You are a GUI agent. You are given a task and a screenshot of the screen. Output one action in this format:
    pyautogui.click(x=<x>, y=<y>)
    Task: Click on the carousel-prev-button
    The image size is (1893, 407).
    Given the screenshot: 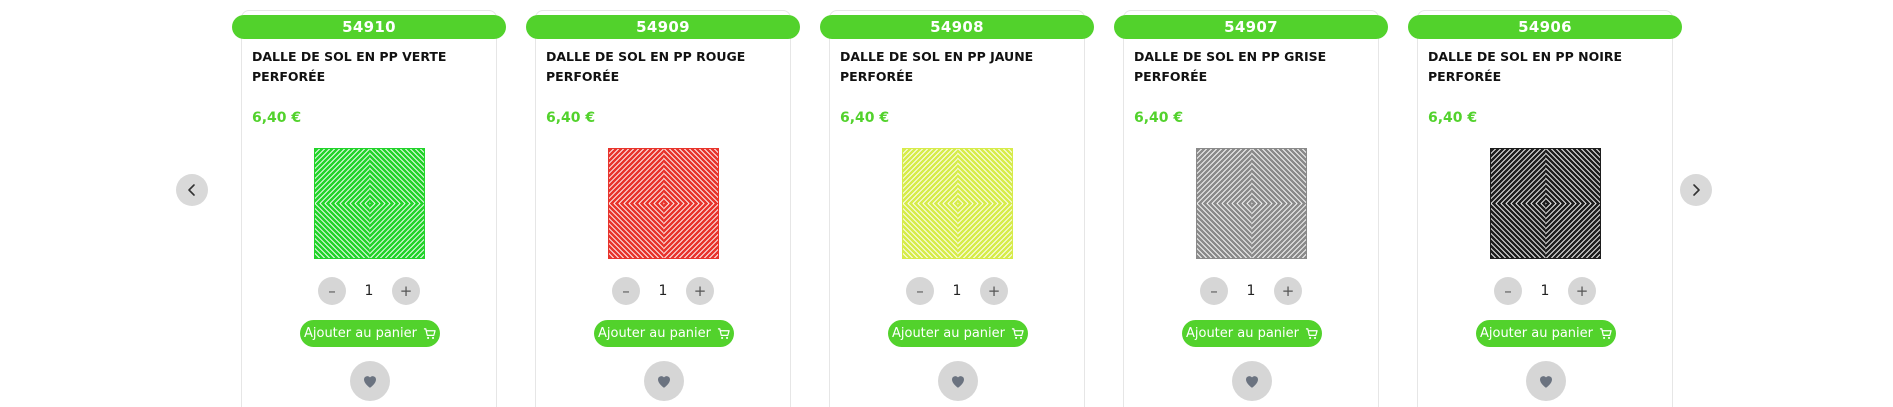 What is the action you would take?
    pyautogui.click(x=192, y=190)
    